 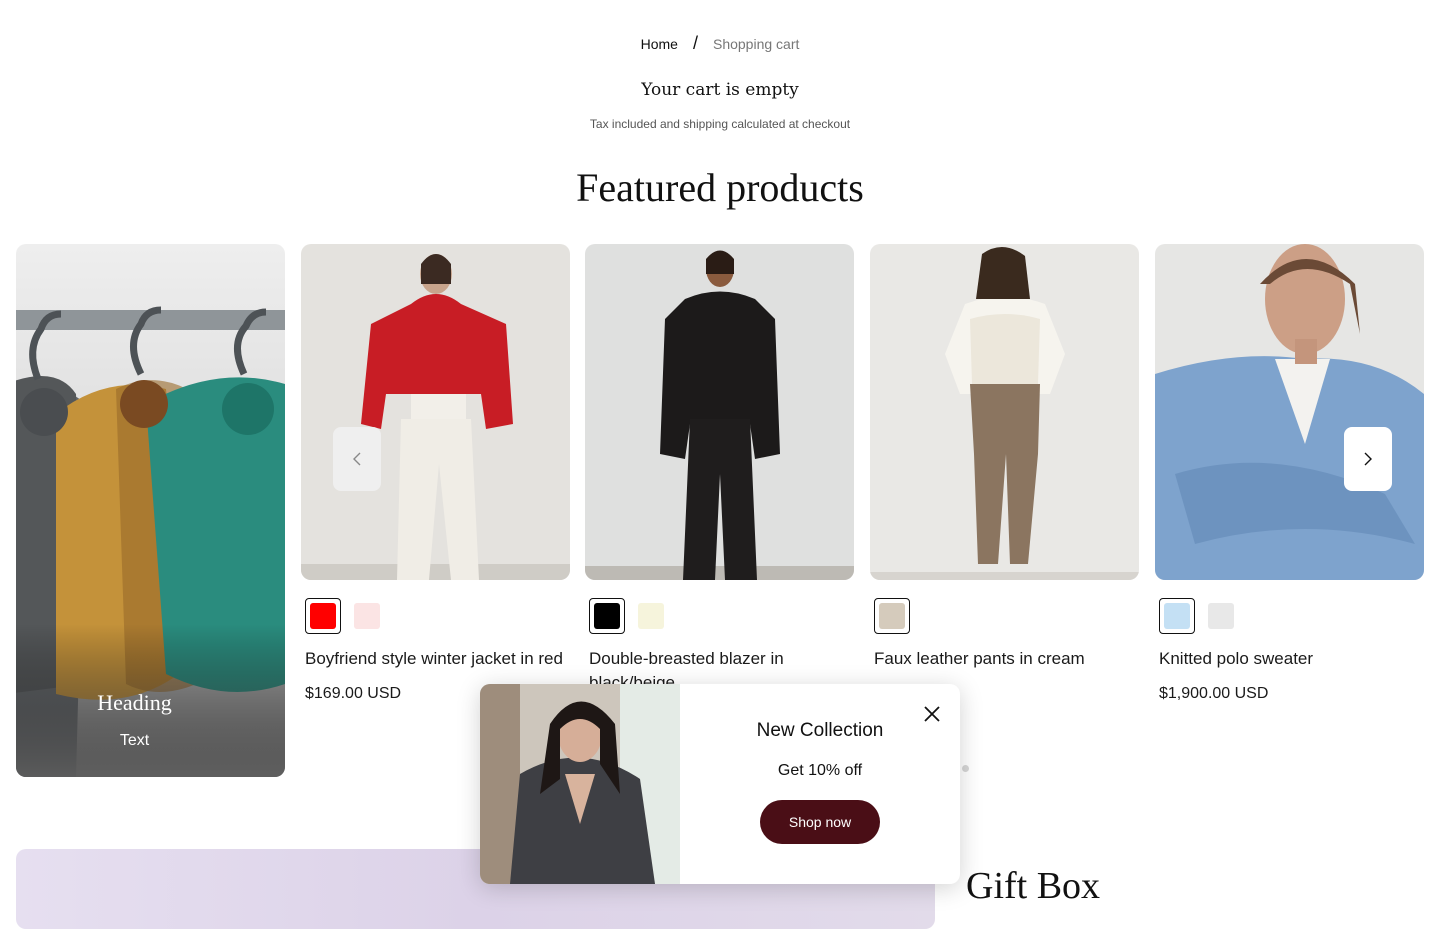 I want to click on promo-text: Text, so click(x=134, y=740).